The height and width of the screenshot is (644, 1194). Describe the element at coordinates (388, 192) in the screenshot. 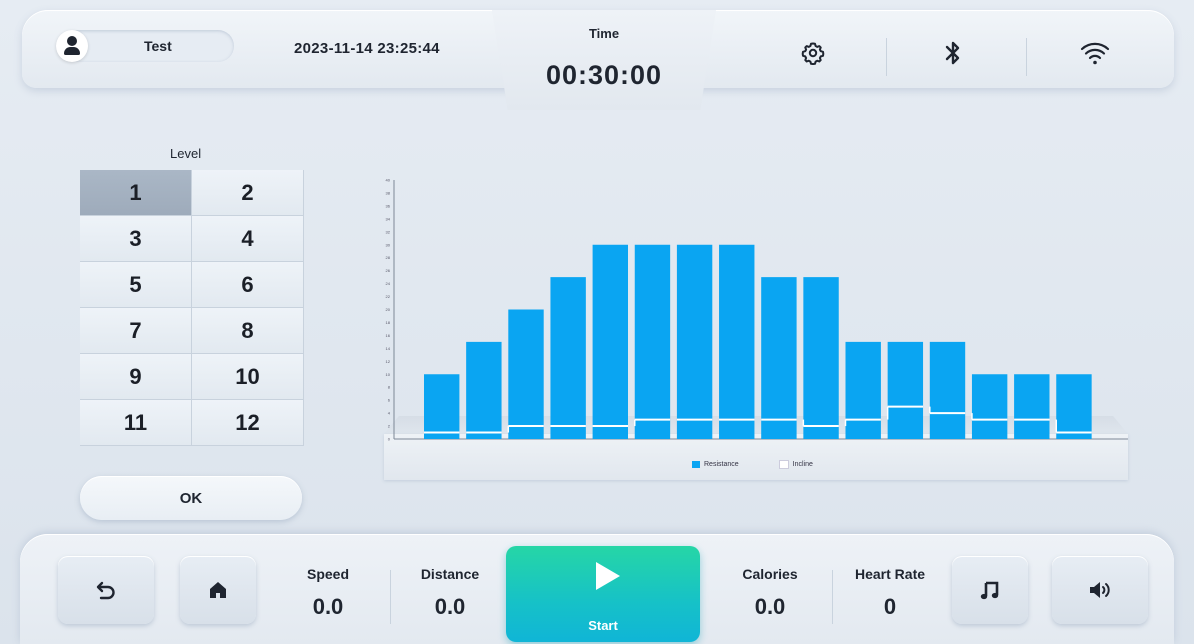

I see `y-tick-label: 38` at that location.